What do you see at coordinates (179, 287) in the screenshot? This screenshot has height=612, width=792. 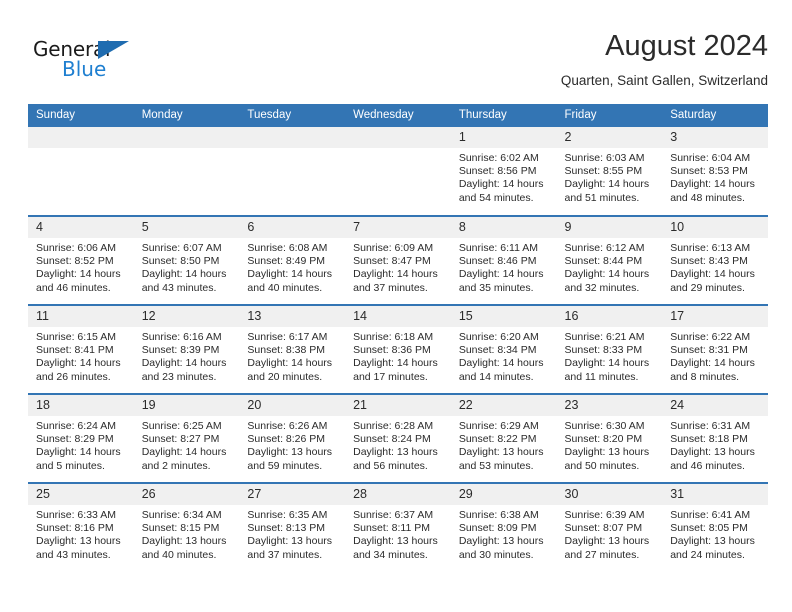 I see `daylight-text-line2: and 43 minutes.` at bounding box center [179, 287].